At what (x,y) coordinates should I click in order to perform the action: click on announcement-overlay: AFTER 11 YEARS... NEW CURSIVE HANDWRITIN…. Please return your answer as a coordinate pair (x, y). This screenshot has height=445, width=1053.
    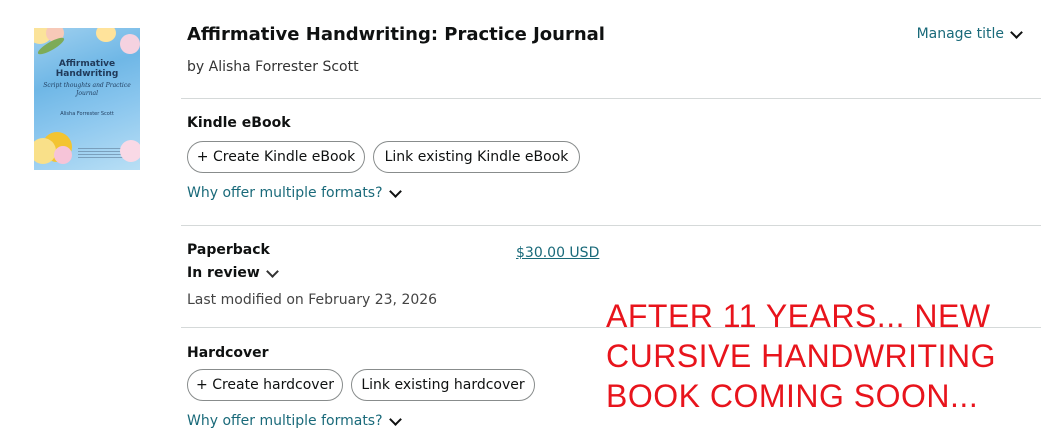
    Looking at the image, I should click on (826, 356).